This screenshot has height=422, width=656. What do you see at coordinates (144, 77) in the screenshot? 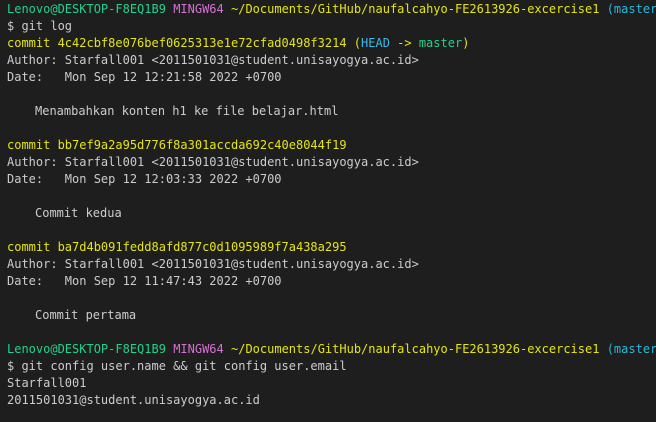
I see `commit-date: Date: Mon Sep 12 12:21:58 2022 +0700` at bounding box center [144, 77].